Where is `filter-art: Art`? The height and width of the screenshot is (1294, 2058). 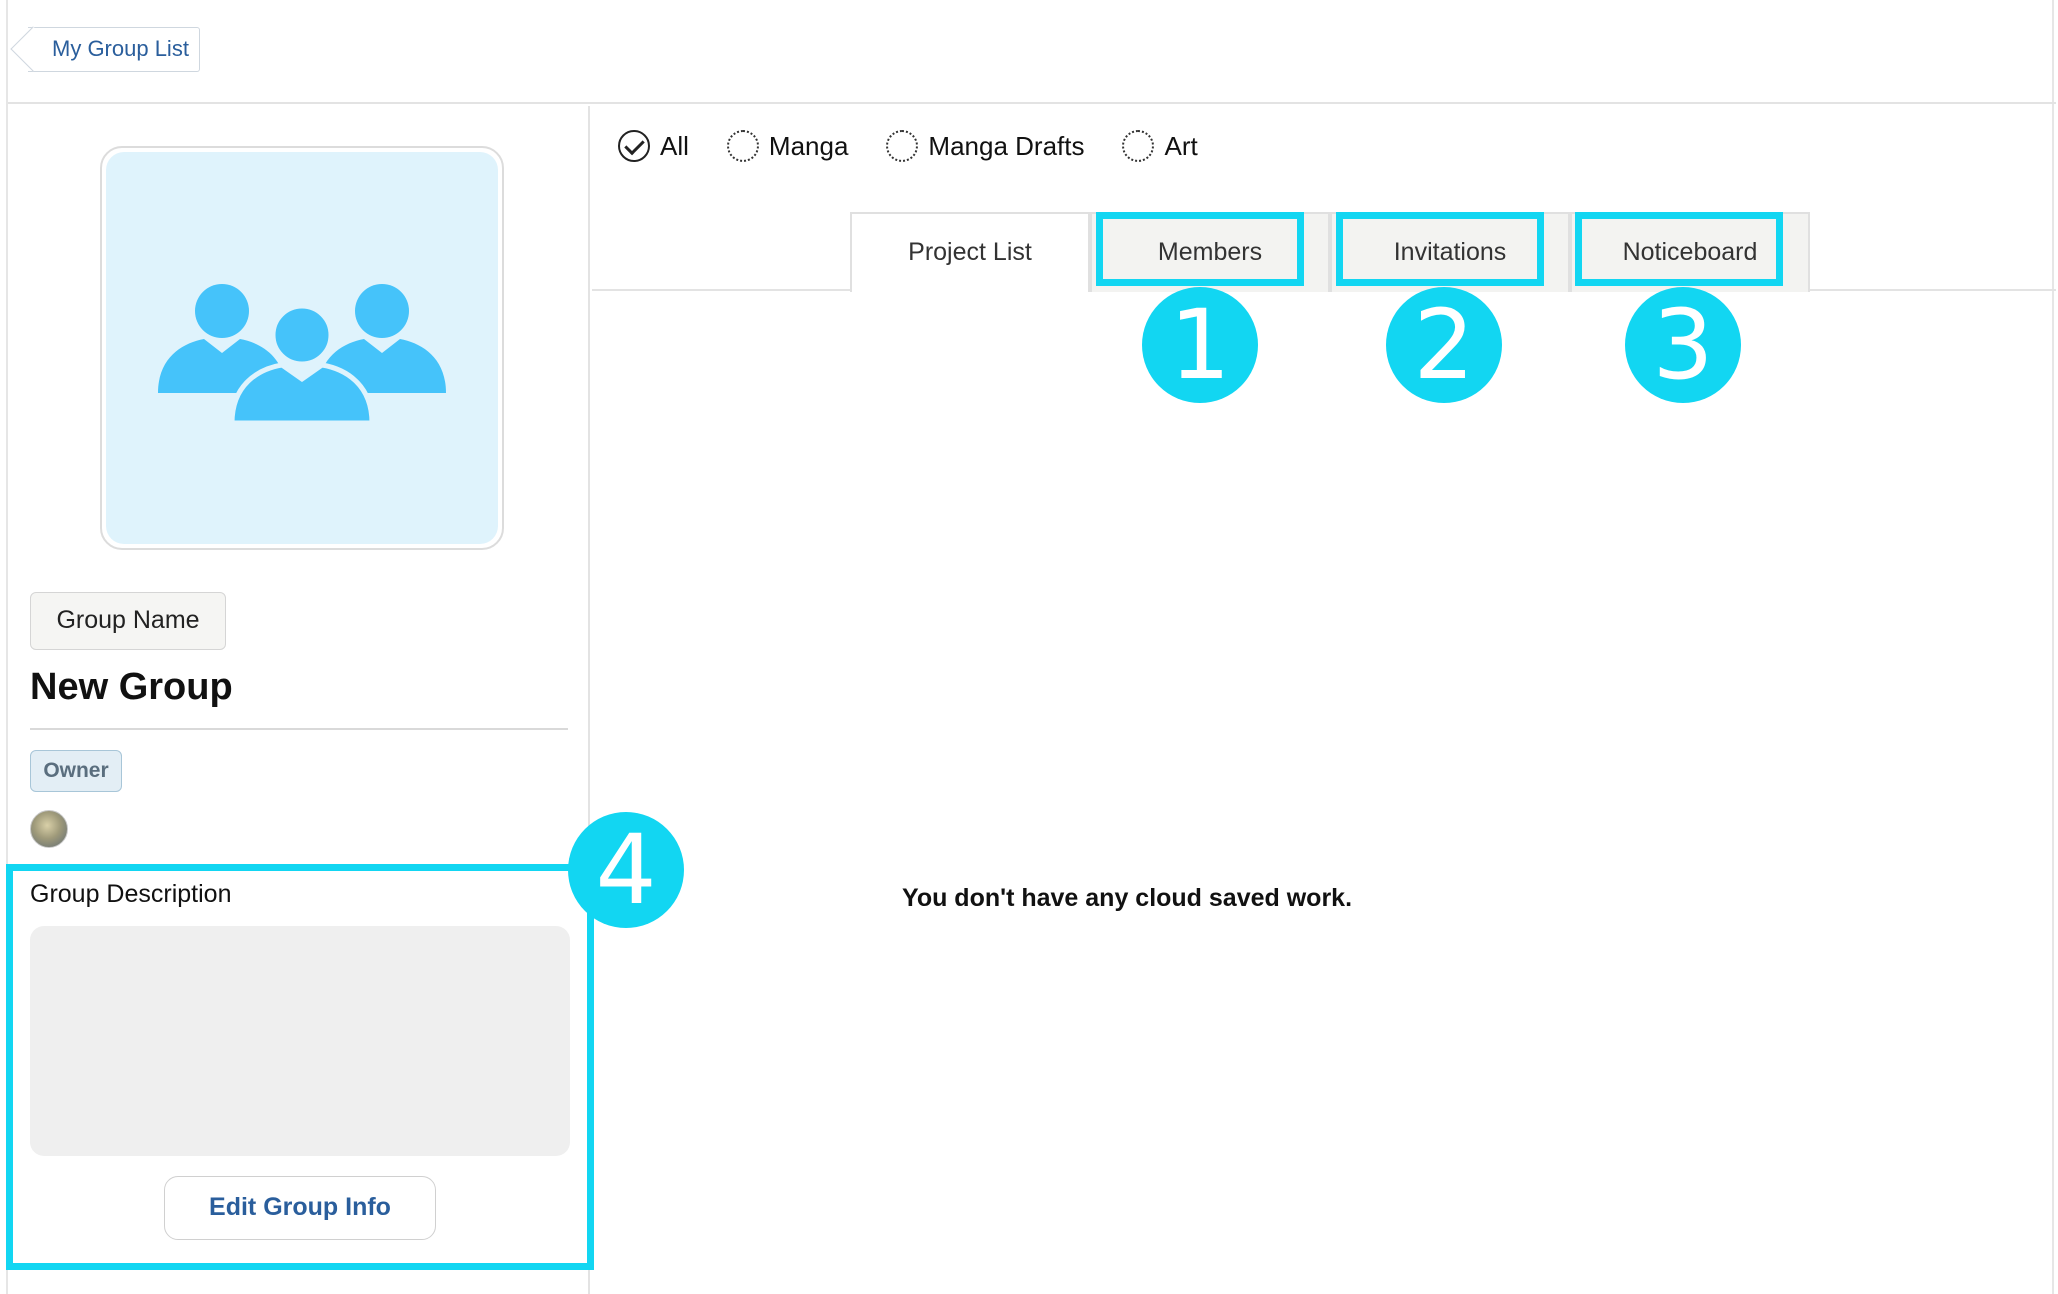 filter-art: Art is located at coordinates (1160, 146).